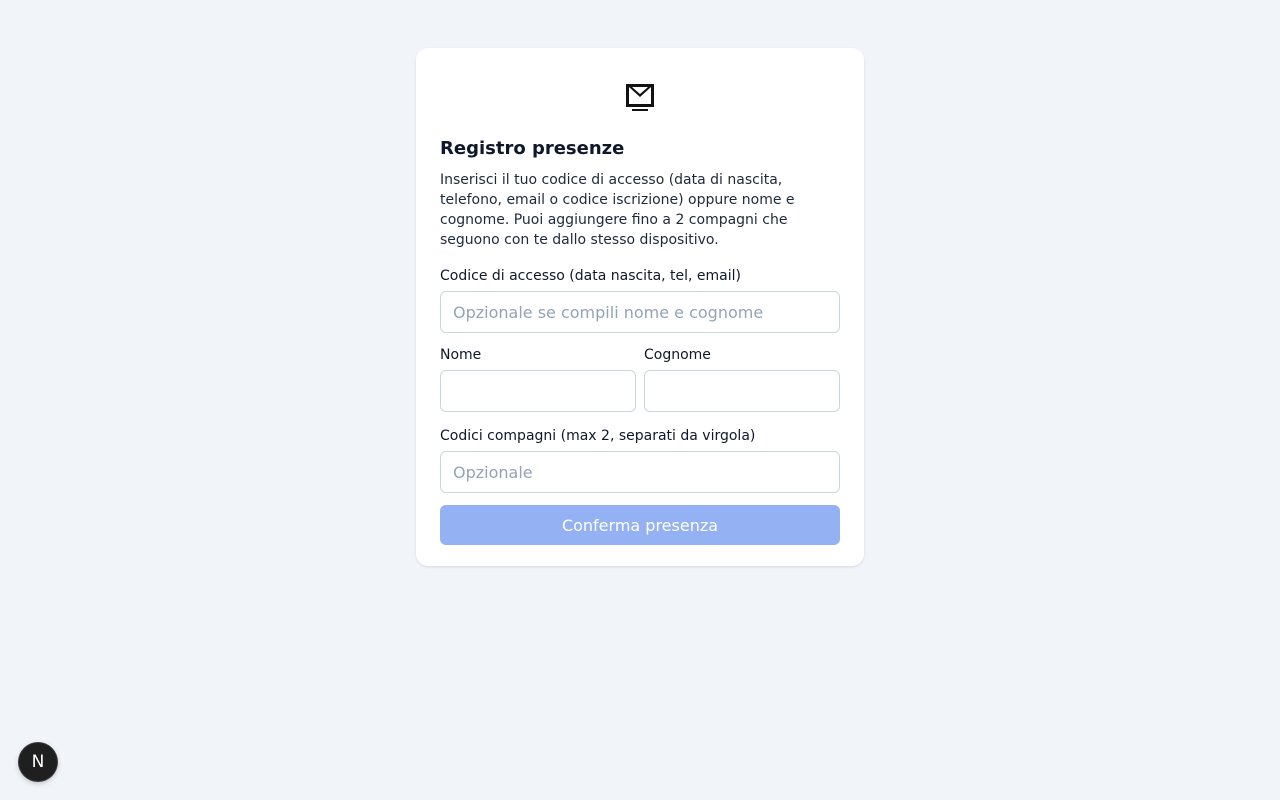  What do you see at coordinates (640, 312) in the screenshot?
I see `access-code-input` at bounding box center [640, 312].